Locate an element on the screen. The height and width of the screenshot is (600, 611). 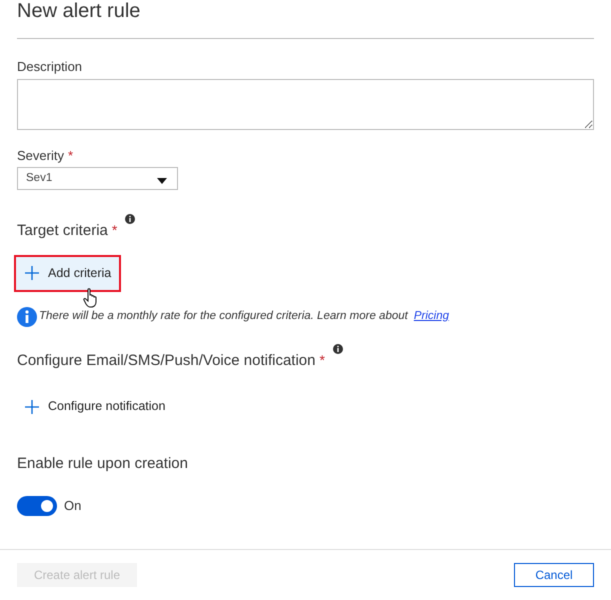
severity-dropdown: Sev1 is located at coordinates (97, 178).